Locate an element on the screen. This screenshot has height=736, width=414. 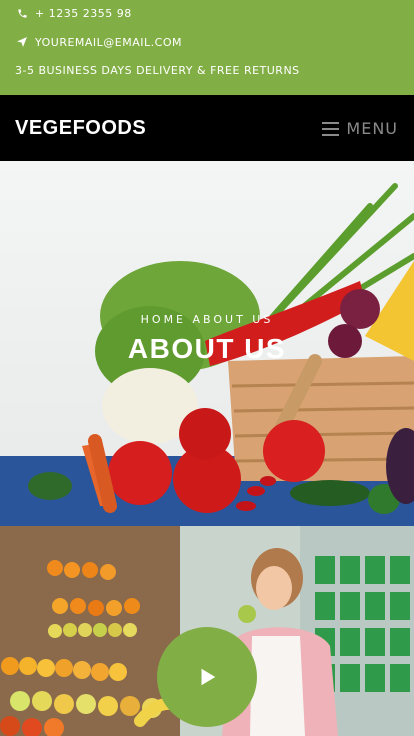
hamburger-icon is located at coordinates (331, 128).